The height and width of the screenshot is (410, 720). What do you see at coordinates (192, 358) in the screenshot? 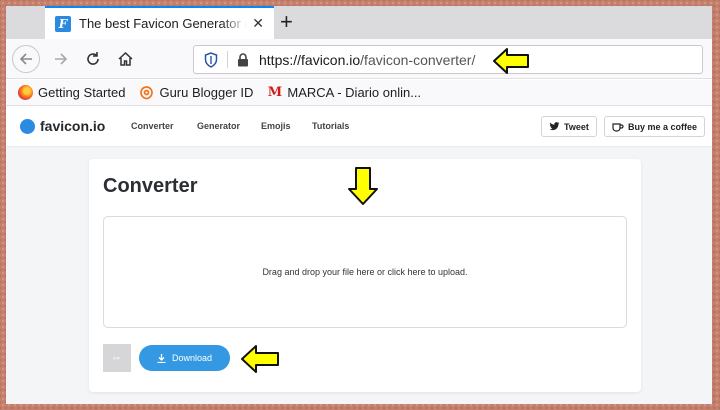
I see `download-label: Download` at bounding box center [192, 358].